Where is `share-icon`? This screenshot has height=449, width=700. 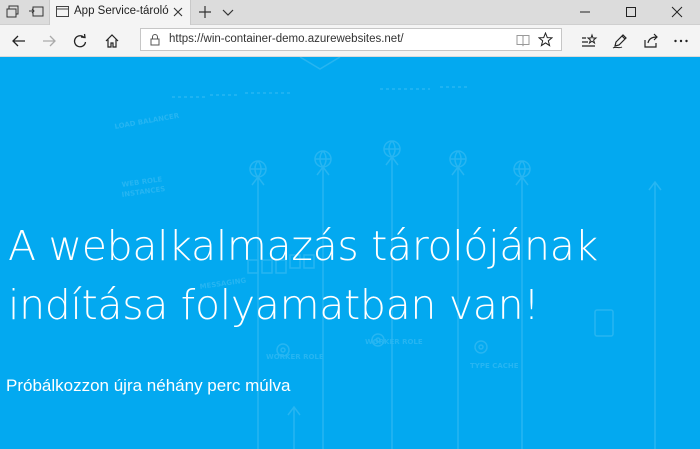 share-icon is located at coordinates (651, 41).